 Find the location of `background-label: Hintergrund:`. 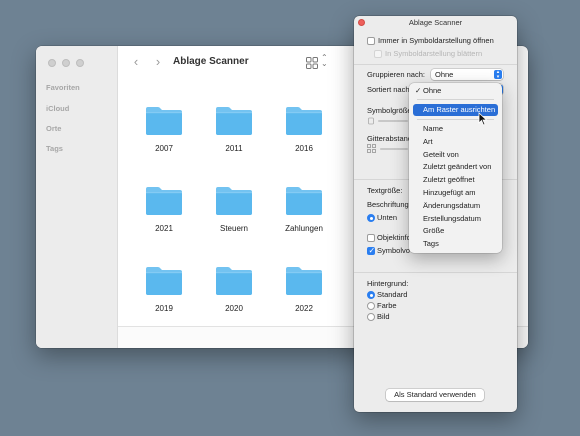

background-label: Hintergrund: is located at coordinates (388, 283).